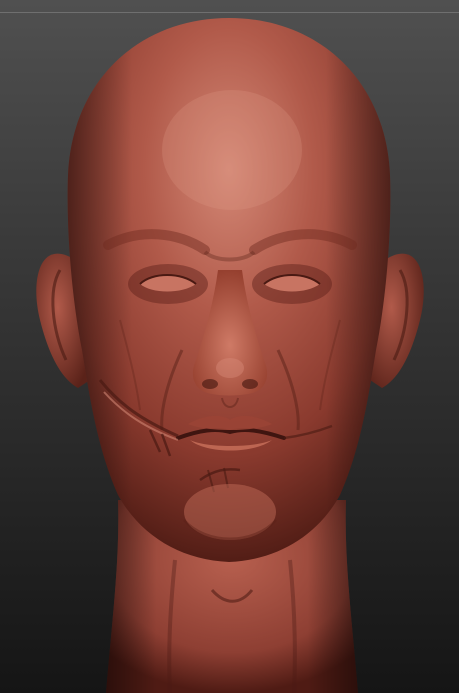  Describe the element at coordinates (230, 512) in the screenshot. I see `chin` at that location.